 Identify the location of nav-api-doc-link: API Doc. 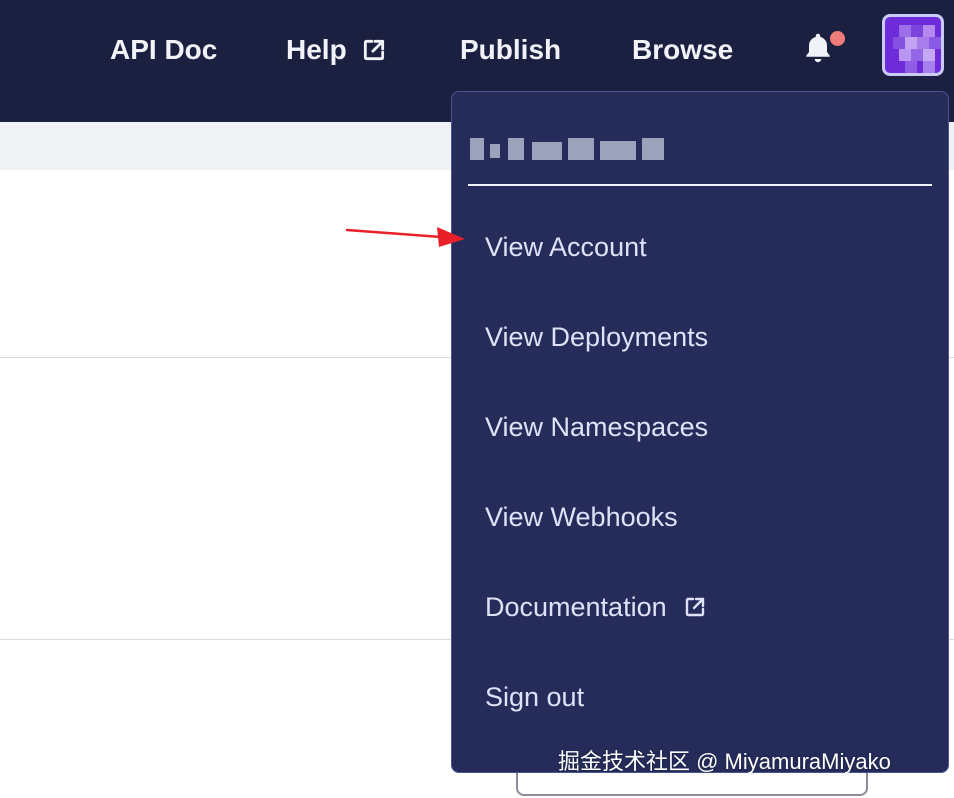
(163, 50).